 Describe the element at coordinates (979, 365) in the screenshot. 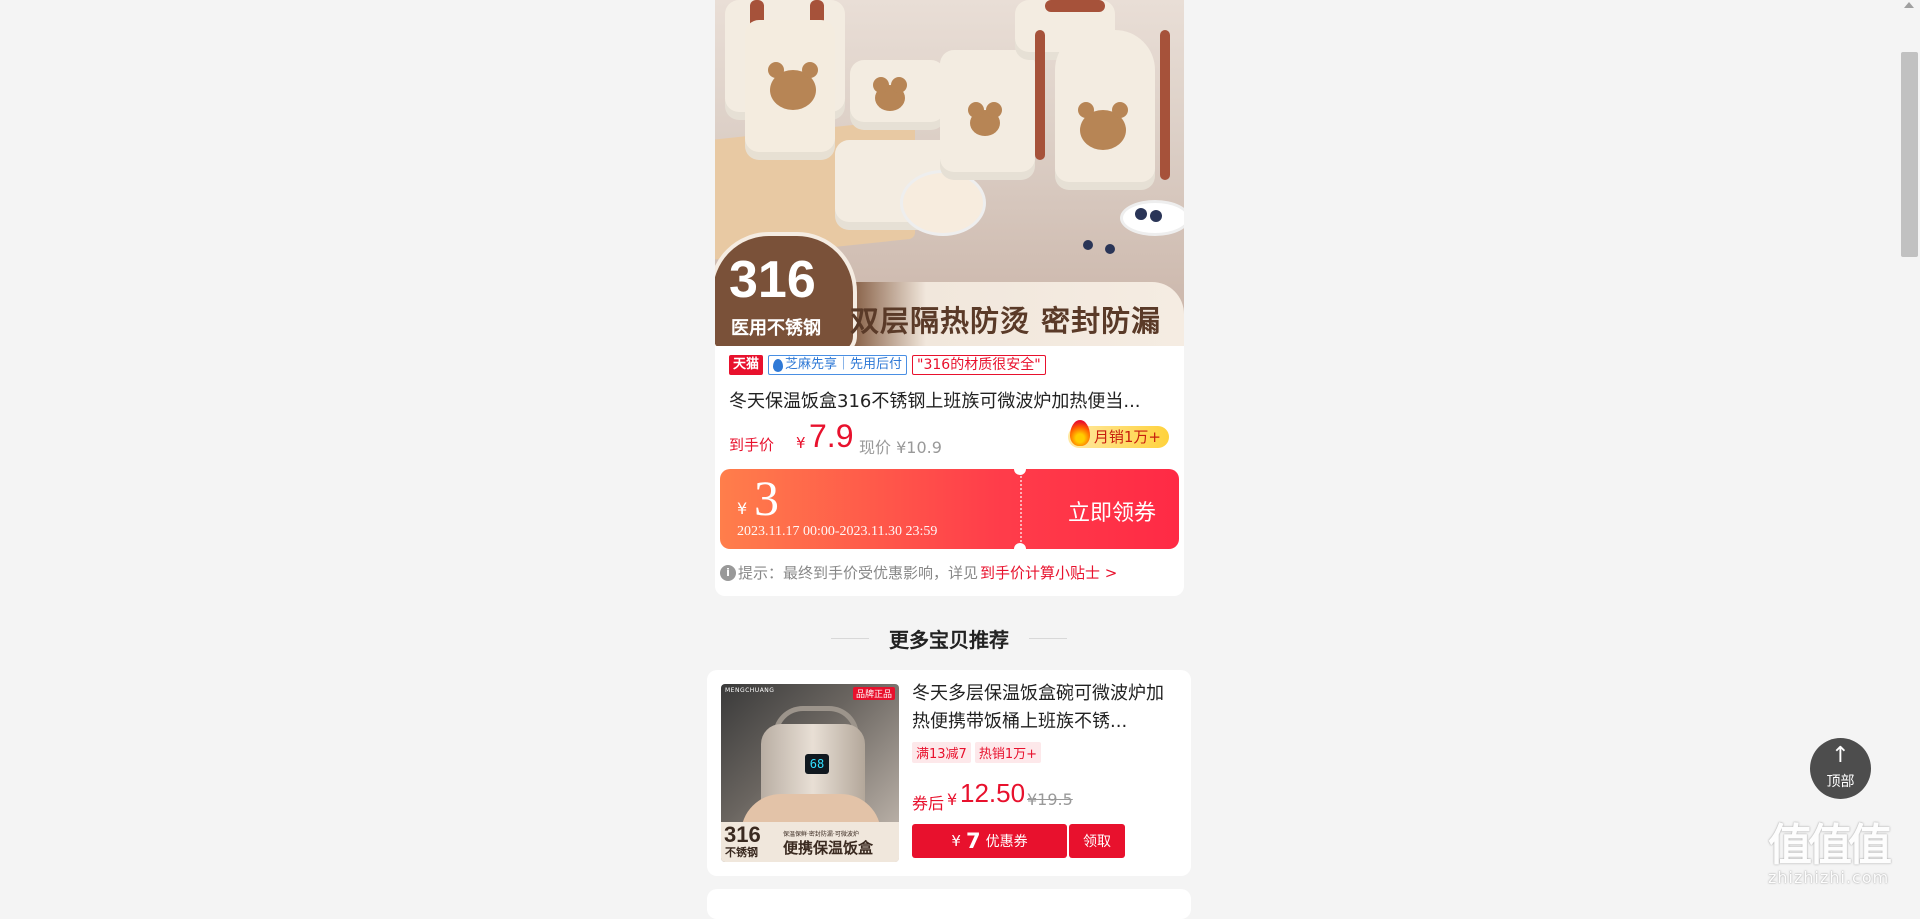

I see `review-quote-tag: "316的材质很安全"` at that location.